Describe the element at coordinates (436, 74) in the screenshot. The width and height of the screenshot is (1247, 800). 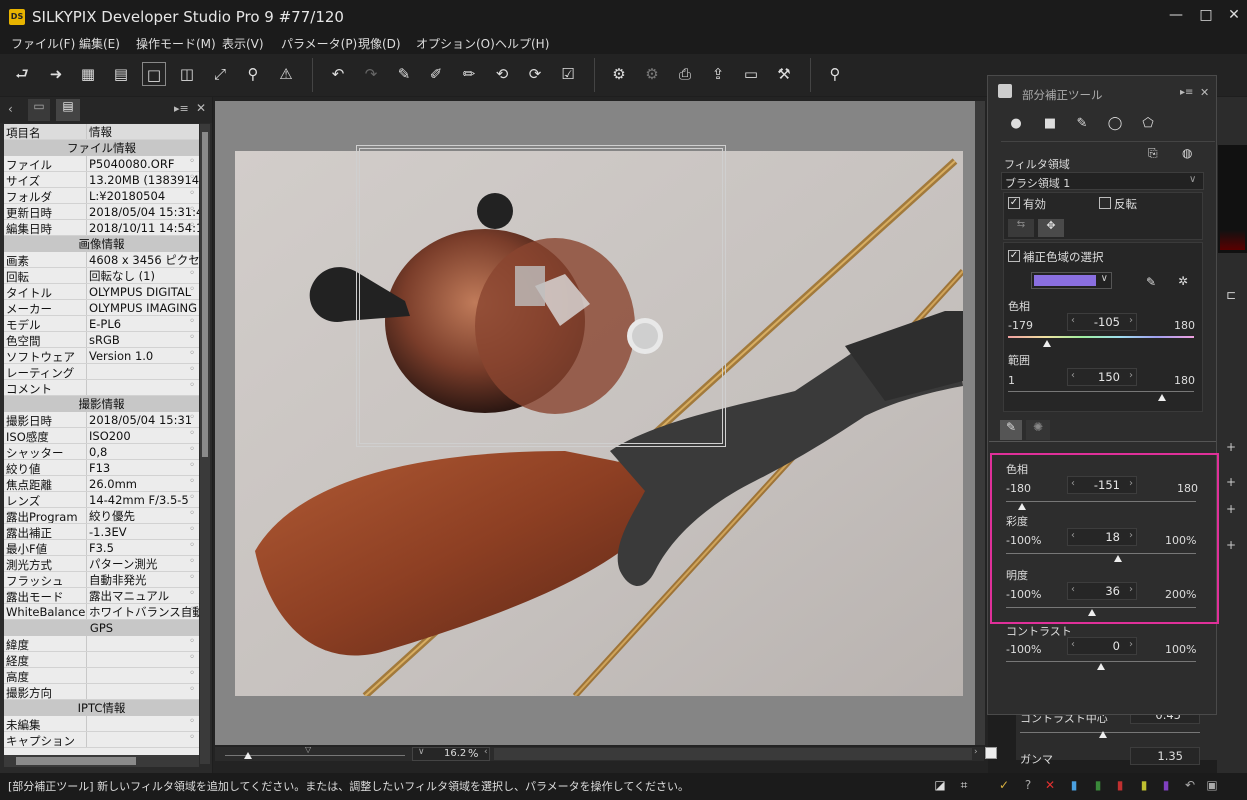
I see `dropper-icon: ✐` at that location.